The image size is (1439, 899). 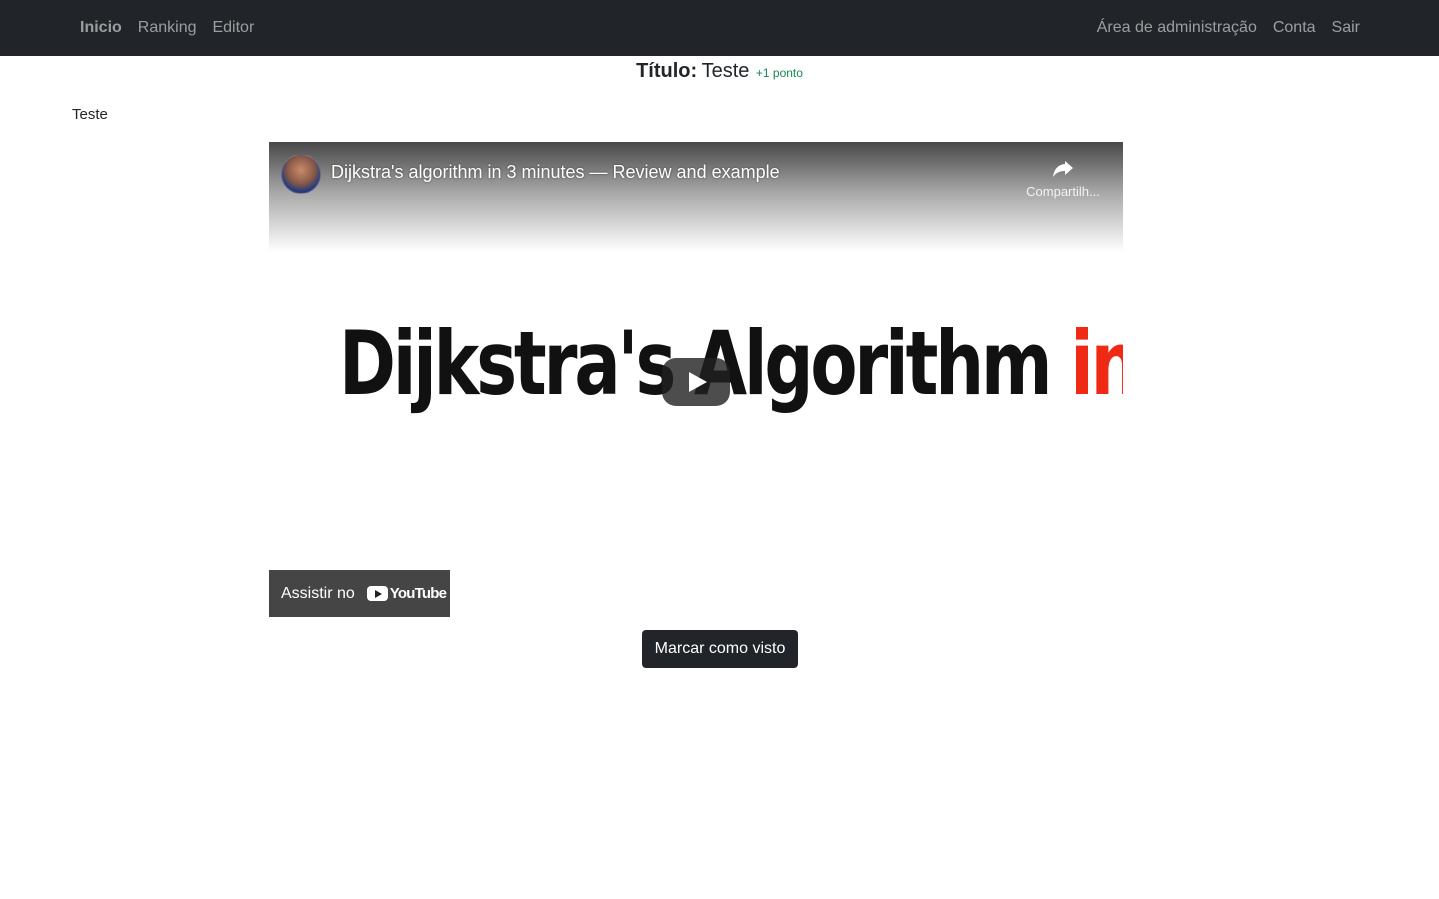 I want to click on play-icon, so click(x=696, y=382).